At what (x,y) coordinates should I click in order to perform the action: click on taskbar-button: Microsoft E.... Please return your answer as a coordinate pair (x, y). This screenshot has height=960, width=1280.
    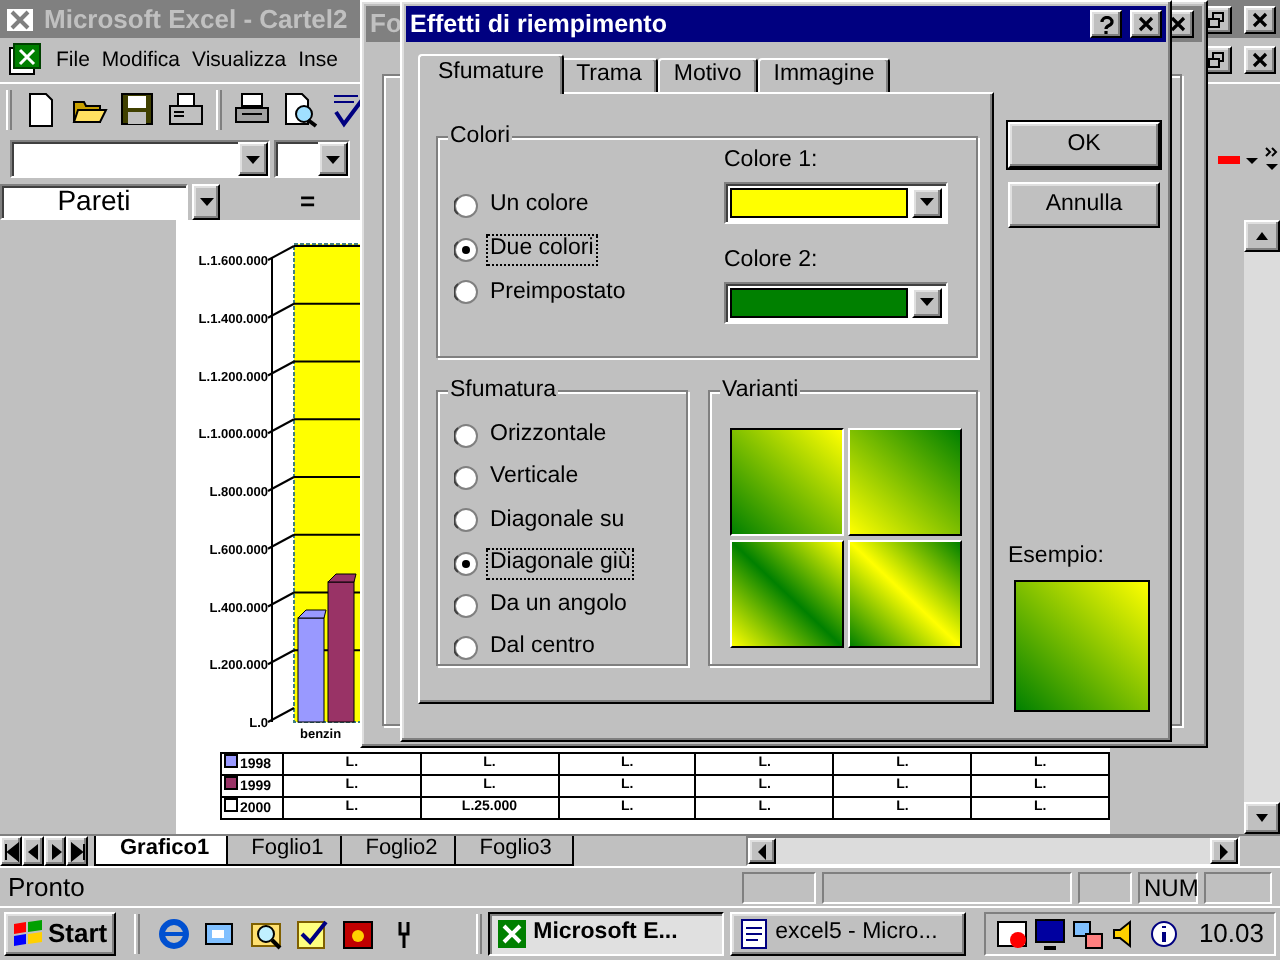
    Looking at the image, I should click on (605, 934).